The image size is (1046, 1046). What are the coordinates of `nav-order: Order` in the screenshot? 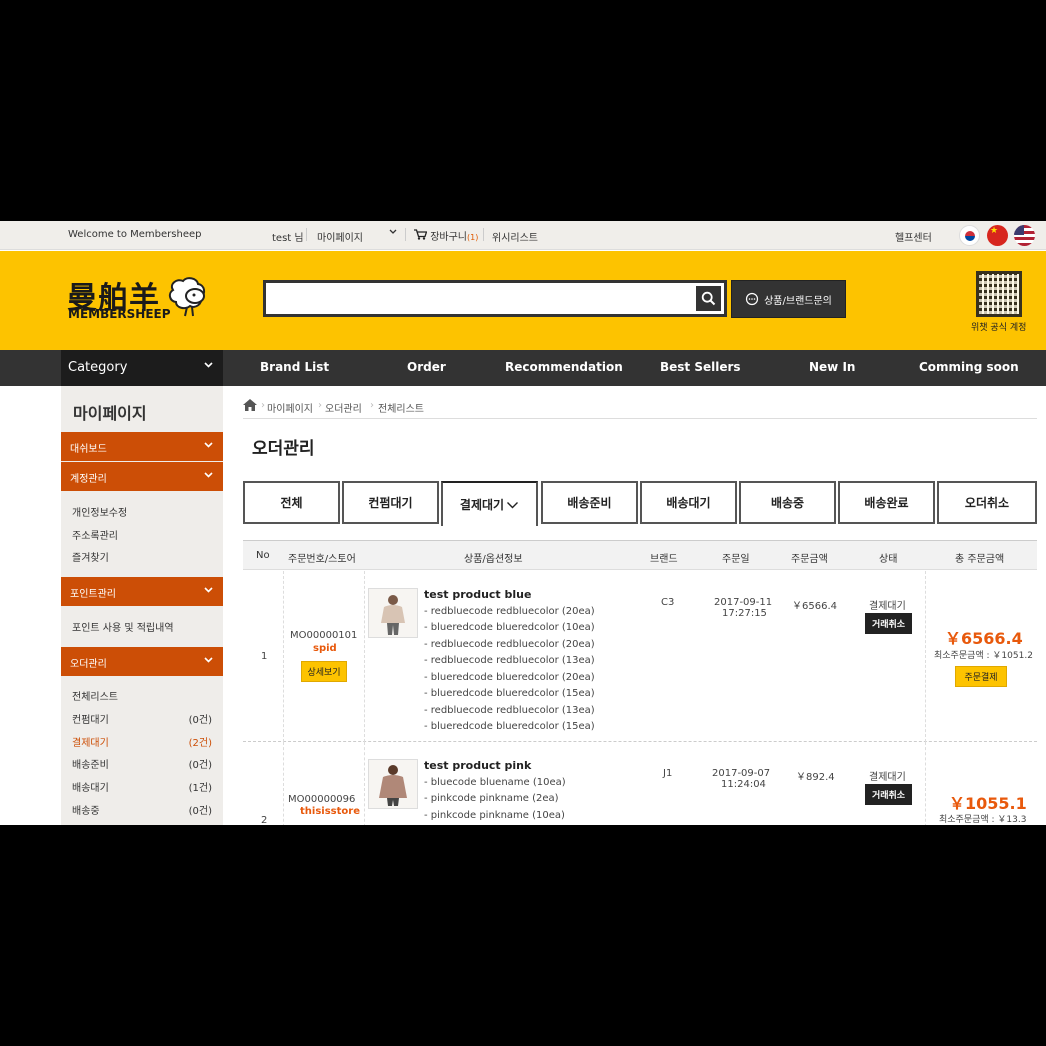 It's located at (426, 367).